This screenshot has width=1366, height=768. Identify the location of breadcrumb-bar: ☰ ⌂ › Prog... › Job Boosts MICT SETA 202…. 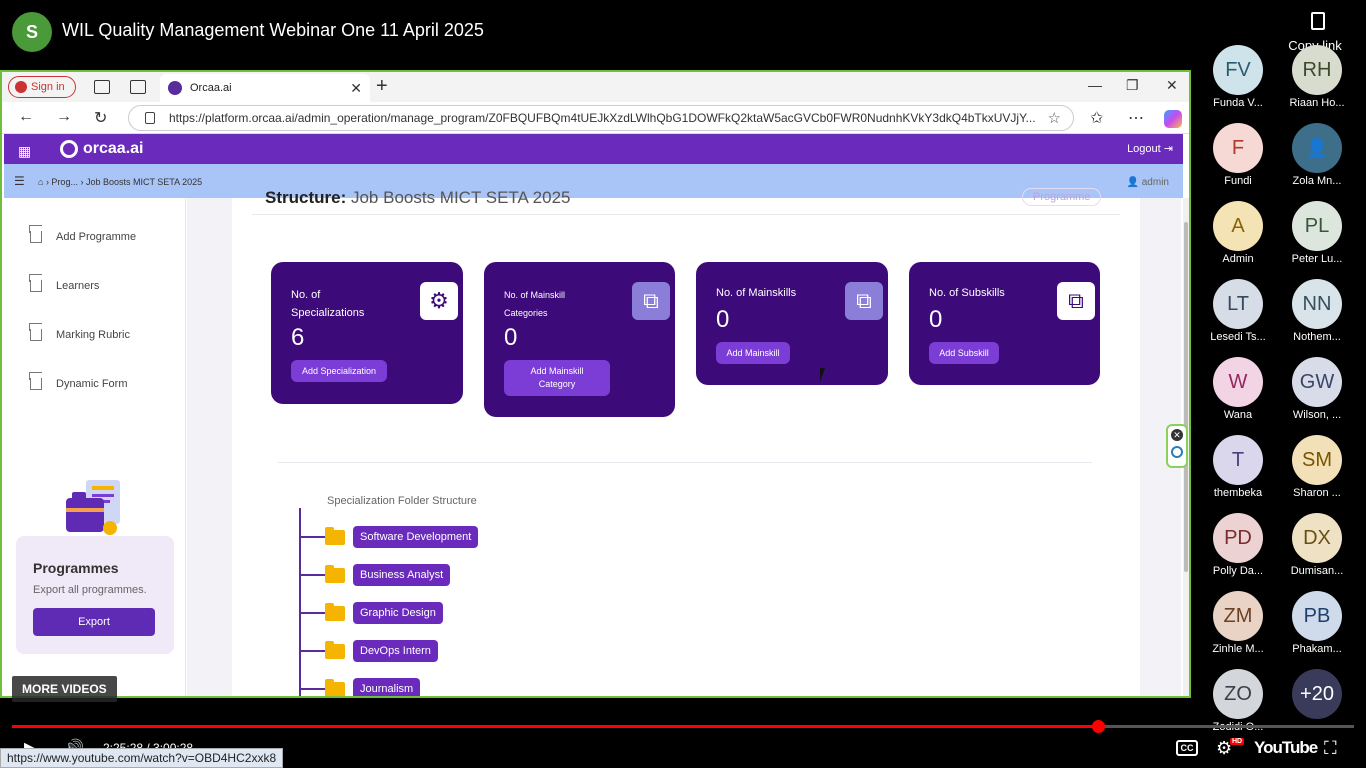
(593, 181).